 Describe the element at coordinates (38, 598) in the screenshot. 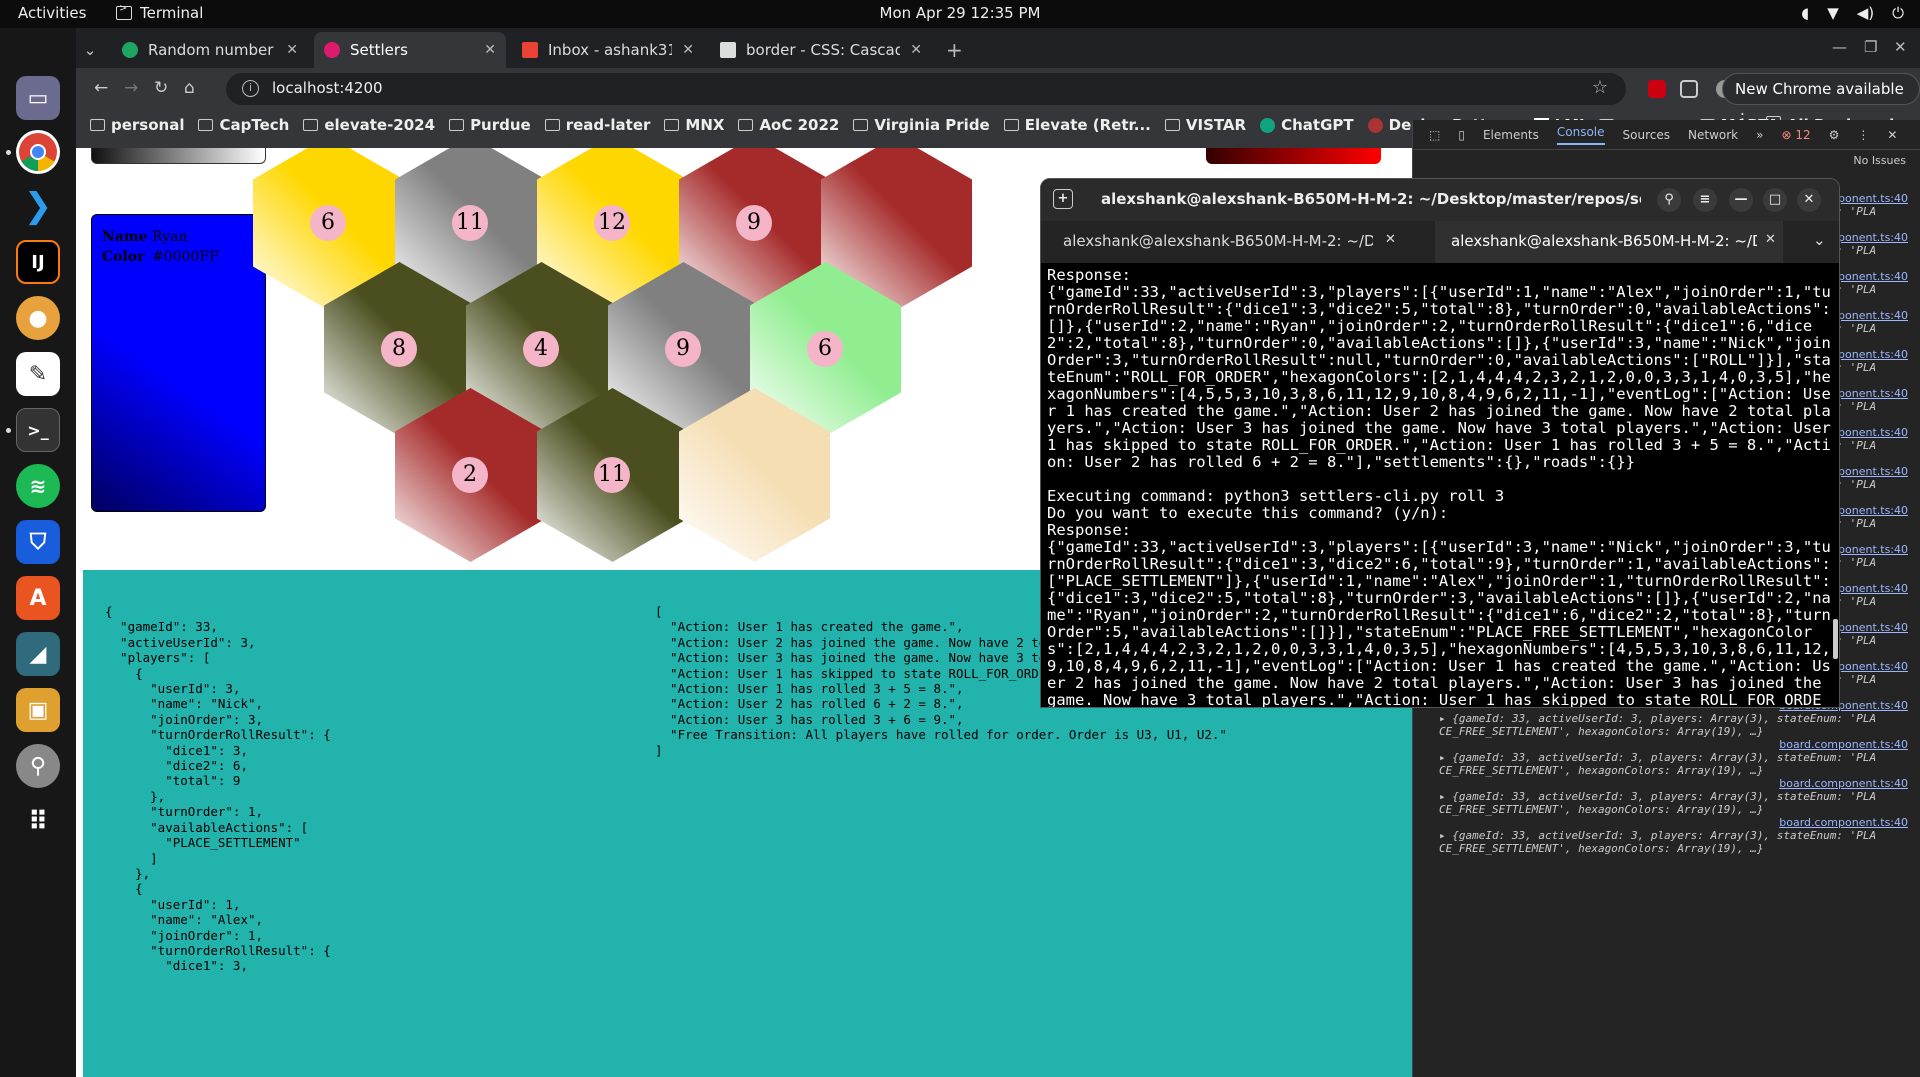

I see `software-center-icon: A` at that location.